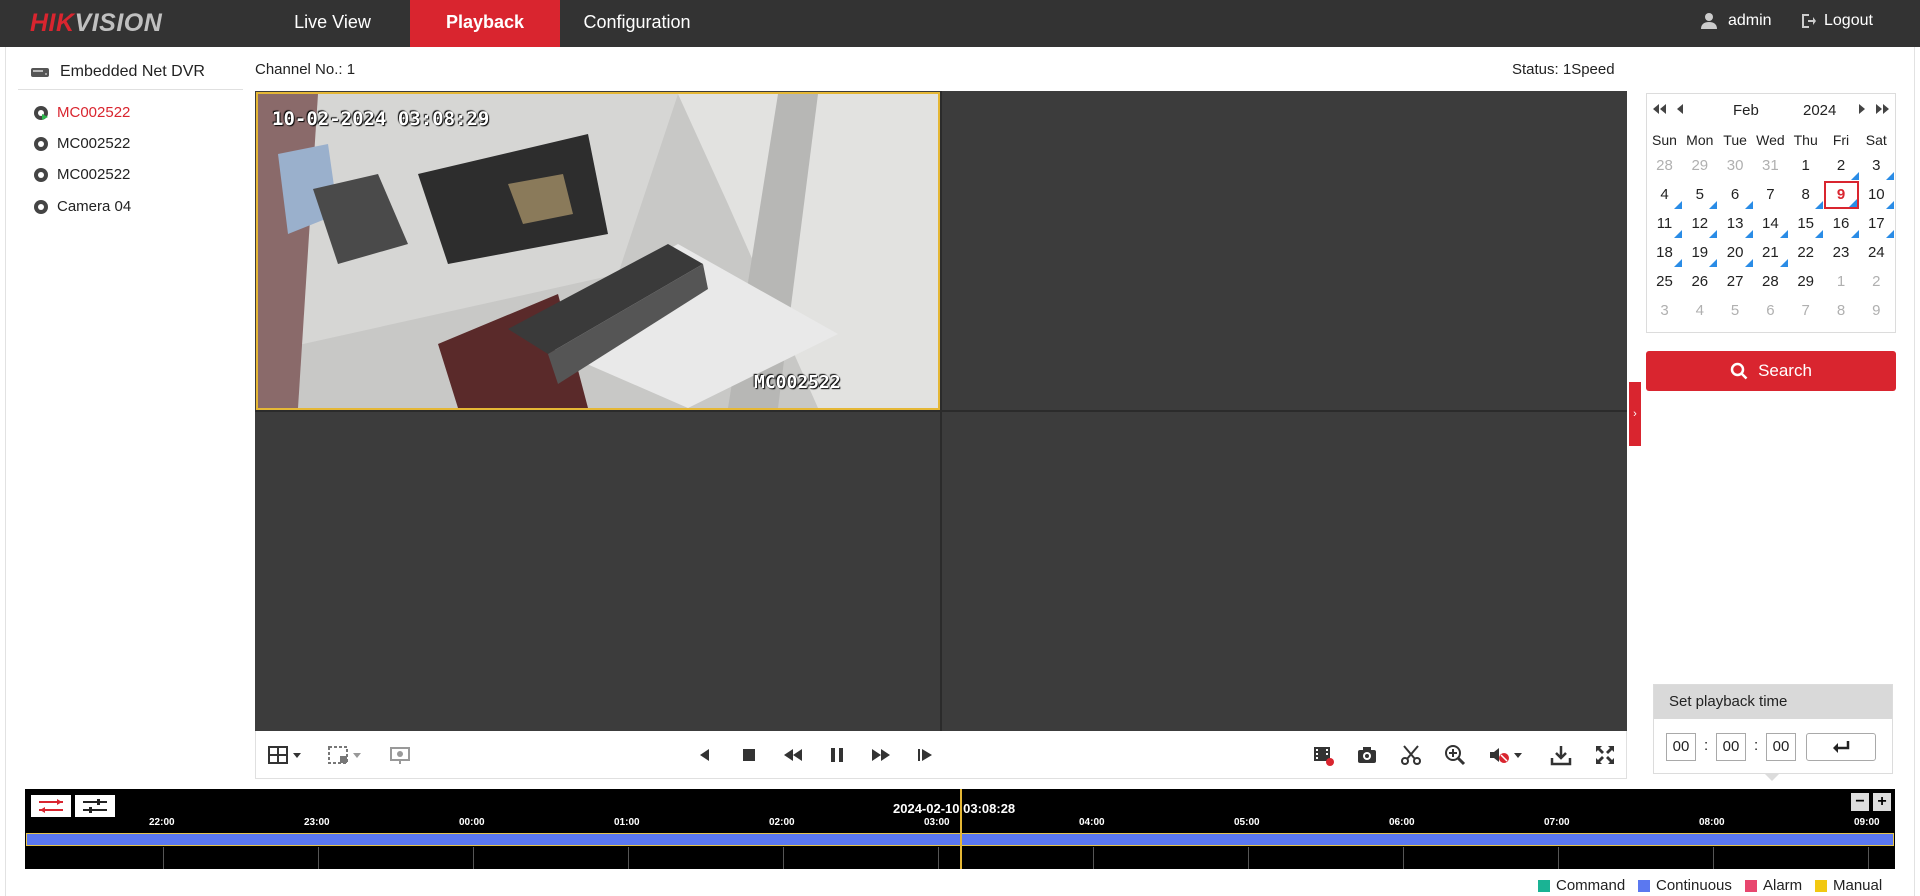  What do you see at coordinates (1806, 224) in the screenshot?
I see `calendar-day: 15` at bounding box center [1806, 224].